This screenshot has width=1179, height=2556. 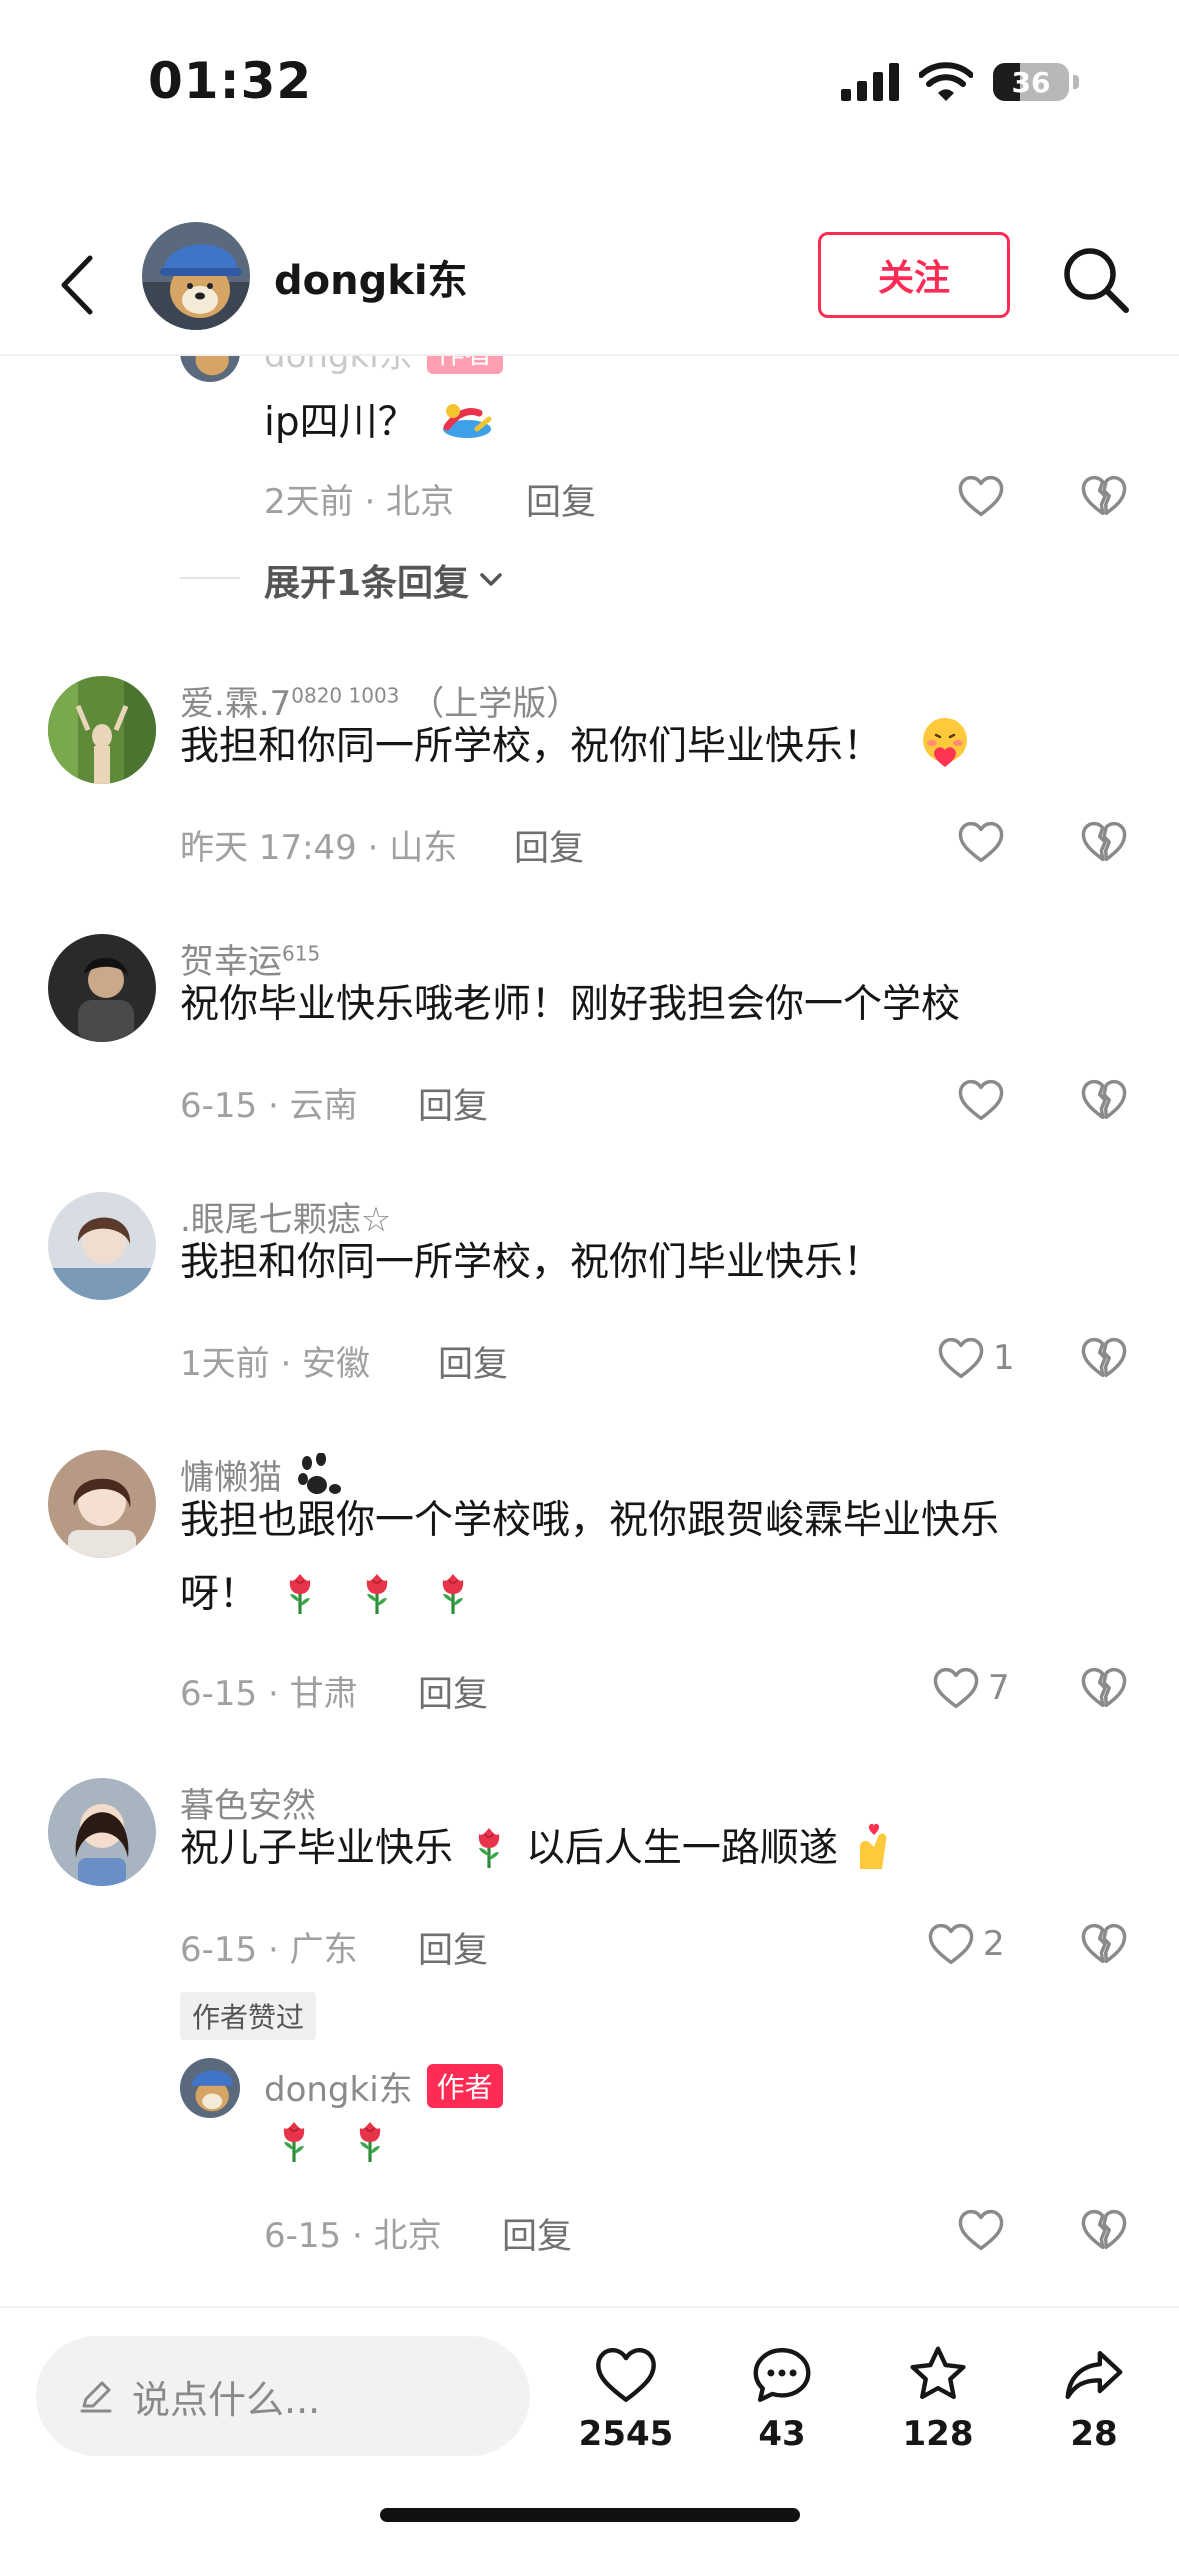 What do you see at coordinates (196, 276) in the screenshot?
I see `header-avatar` at bounding box center [196, 276].